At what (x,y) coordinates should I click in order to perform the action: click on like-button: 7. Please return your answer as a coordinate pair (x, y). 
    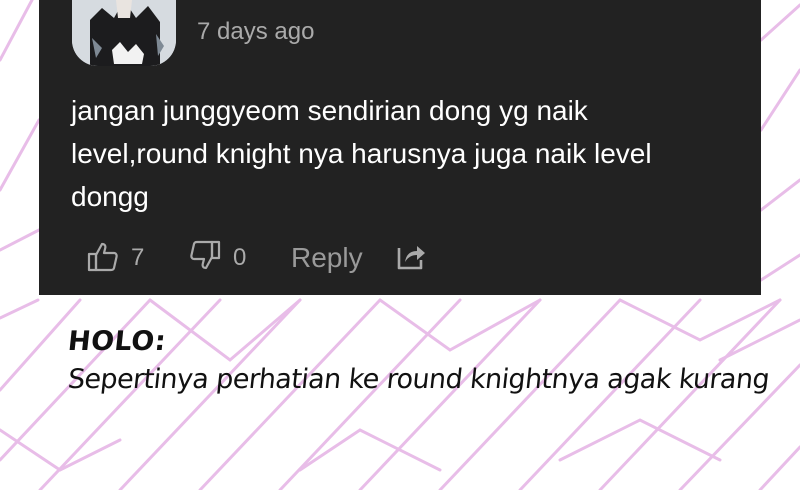
    Looking at the image, I should click on (115, 258).